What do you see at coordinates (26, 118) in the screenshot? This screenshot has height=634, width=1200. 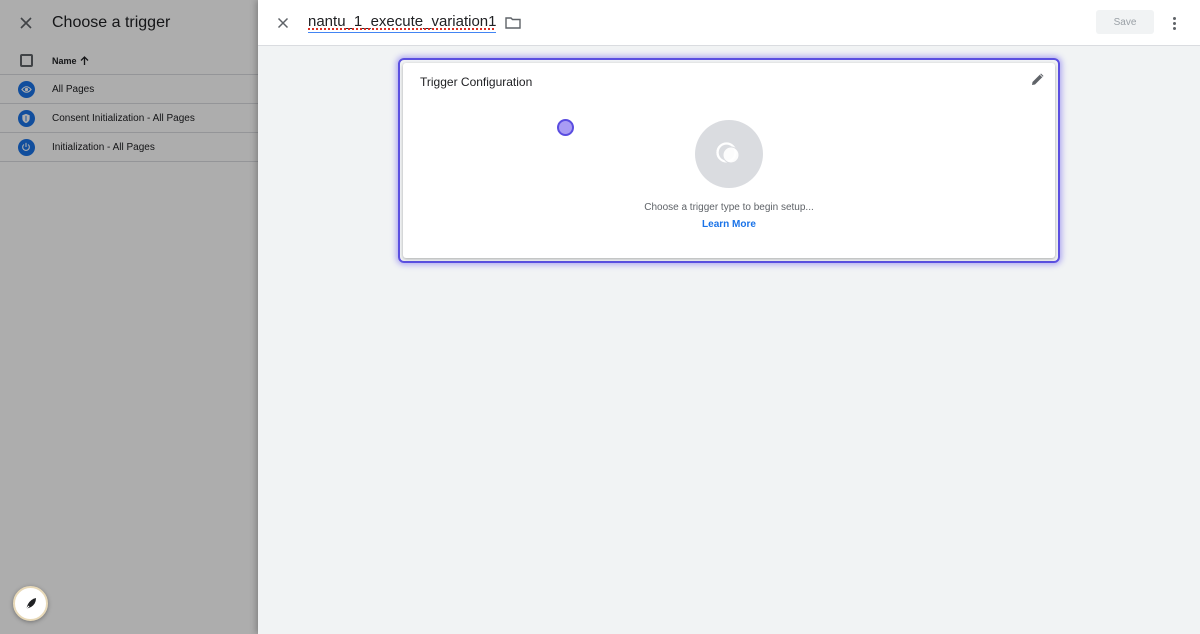 I see `shield-icon` at bounding box center [26, 118].